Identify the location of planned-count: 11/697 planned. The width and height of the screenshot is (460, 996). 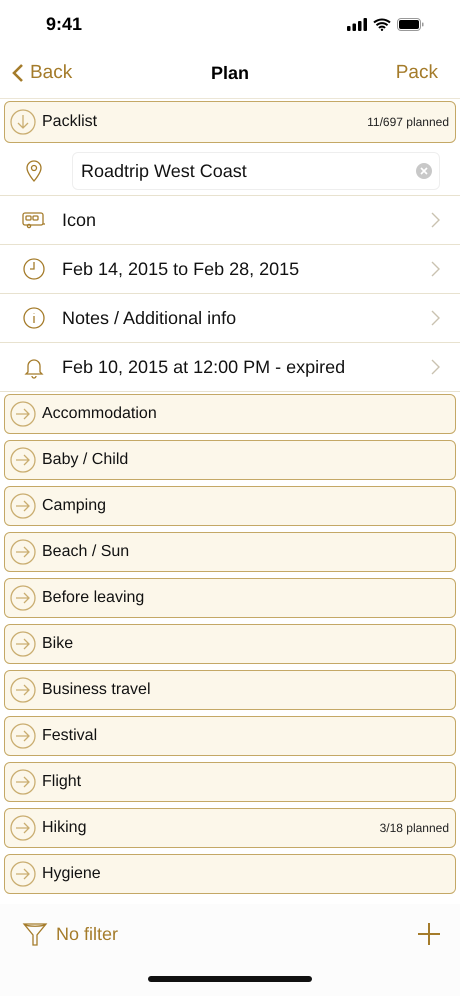
(408, 122).